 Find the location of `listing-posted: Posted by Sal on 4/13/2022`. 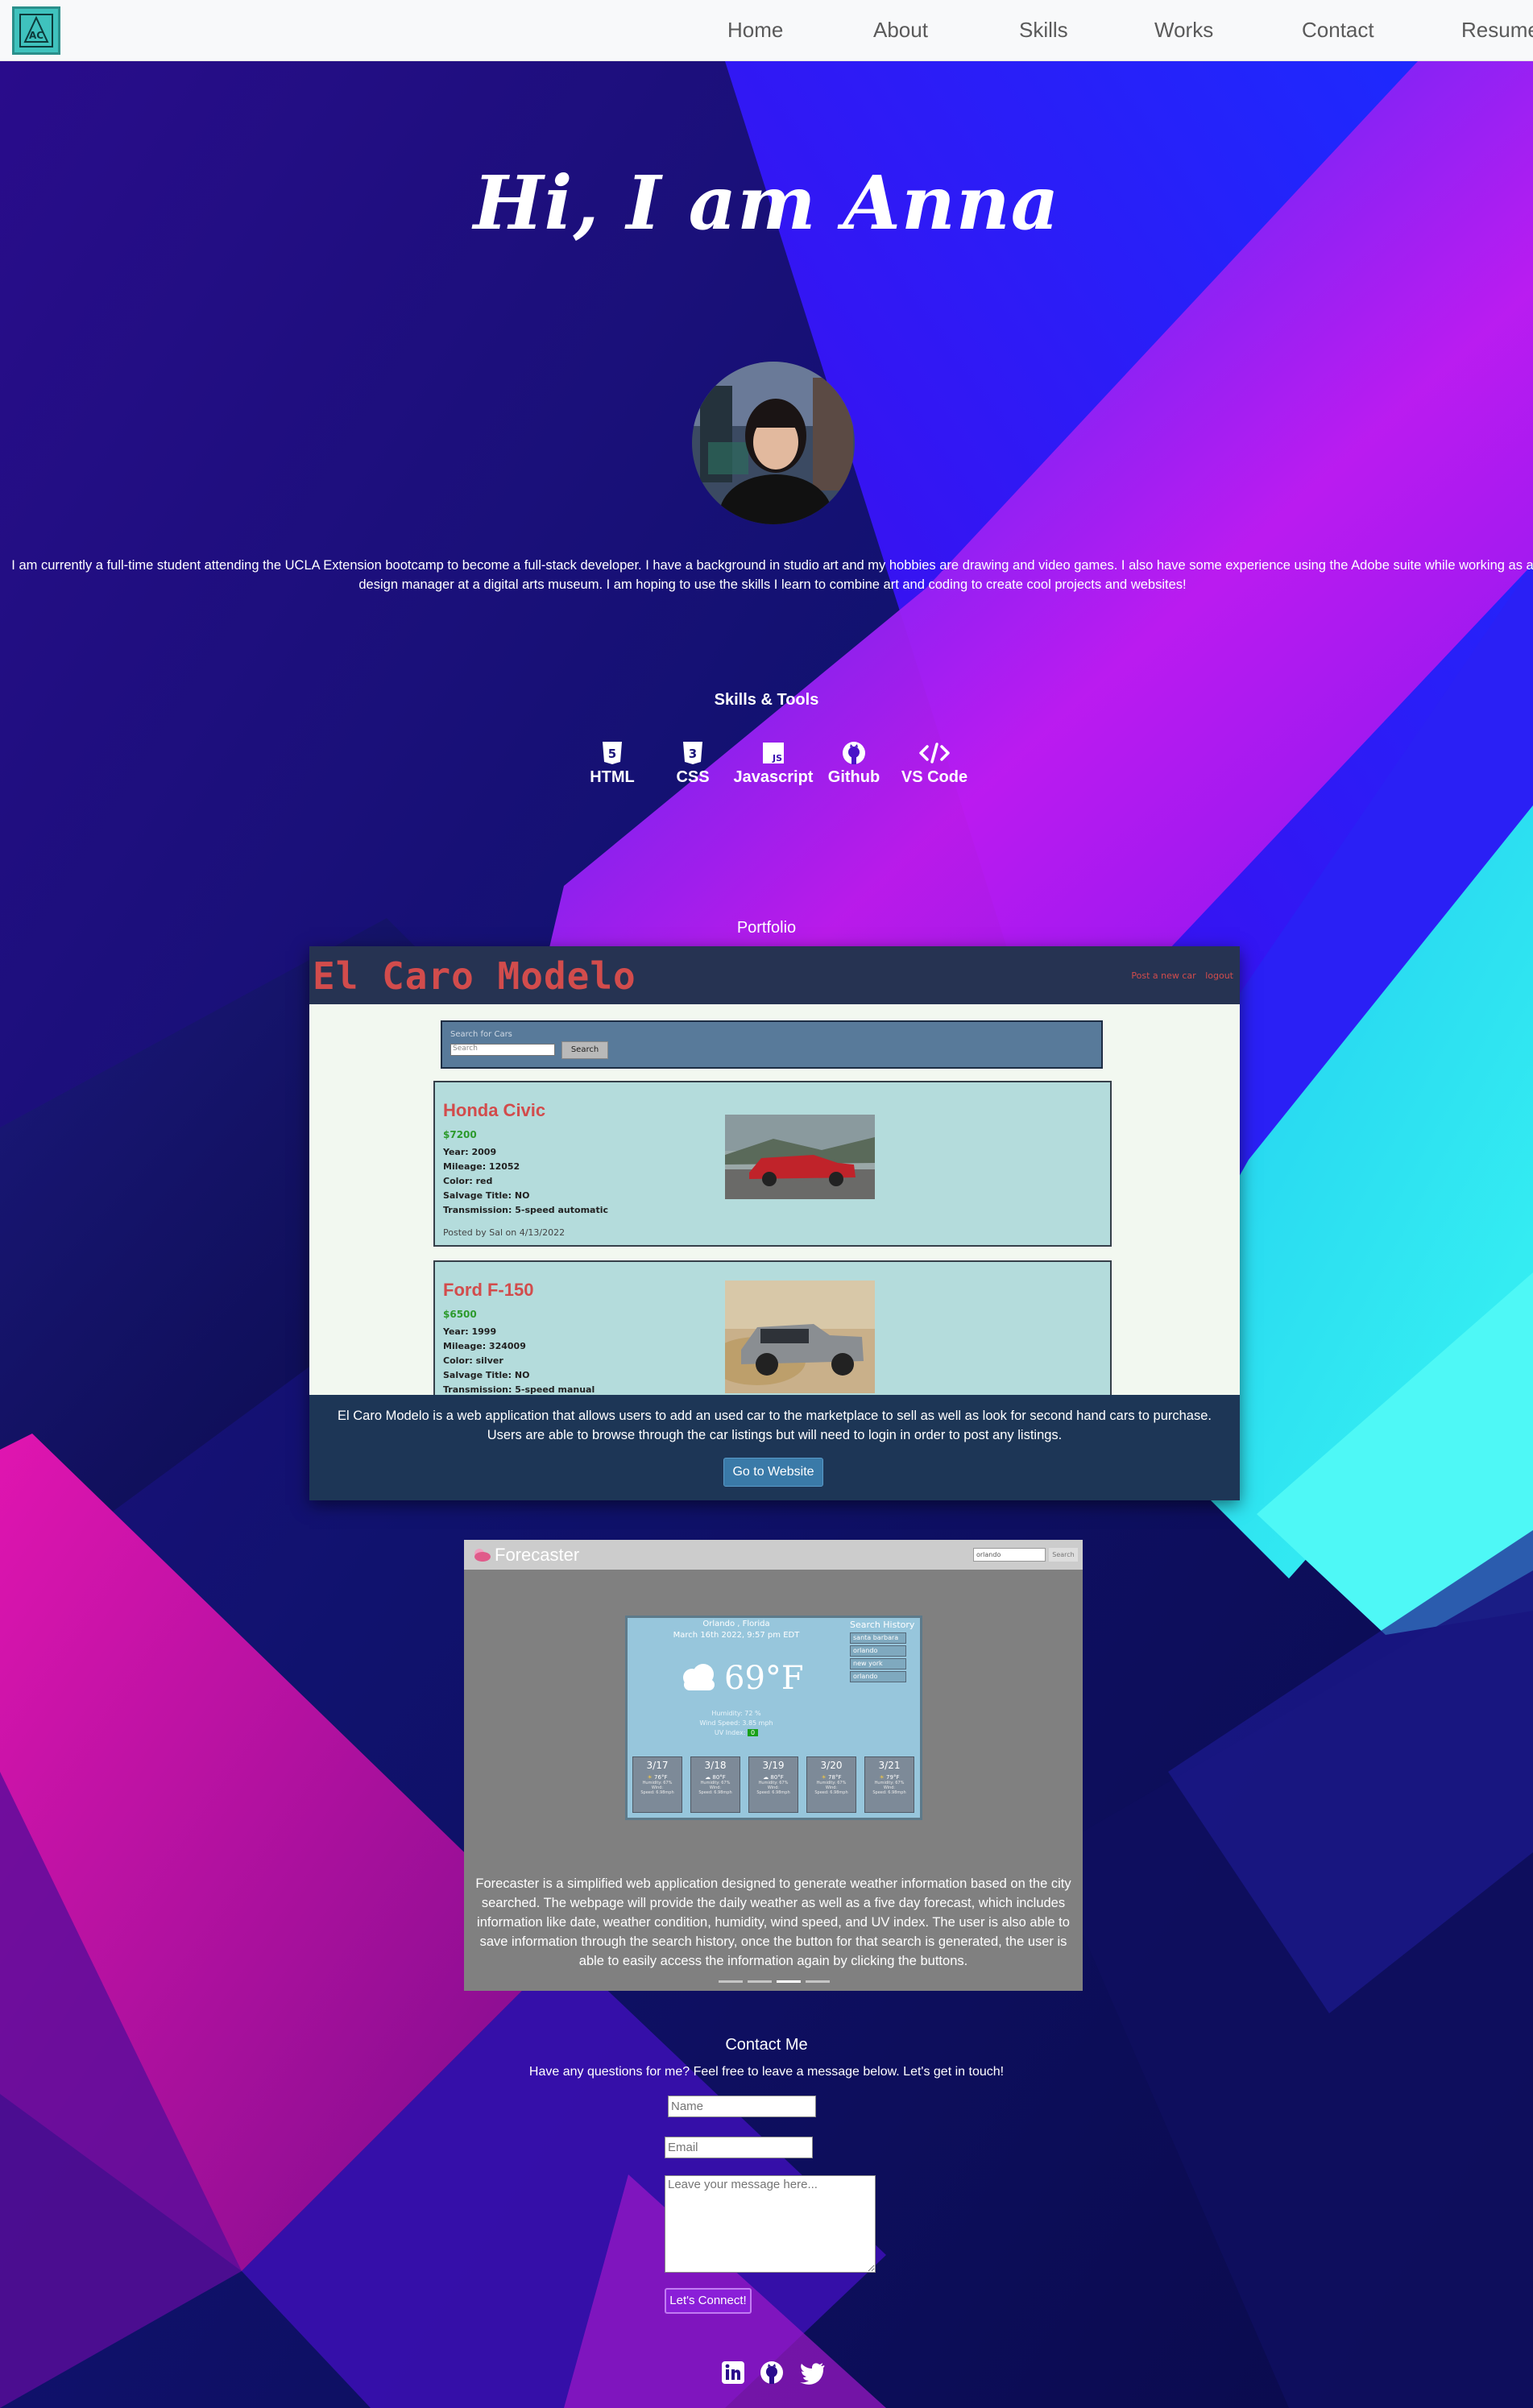

listing-posted: Posted by Sal on 4/13/2022 is located at coordinates (504, 1232).